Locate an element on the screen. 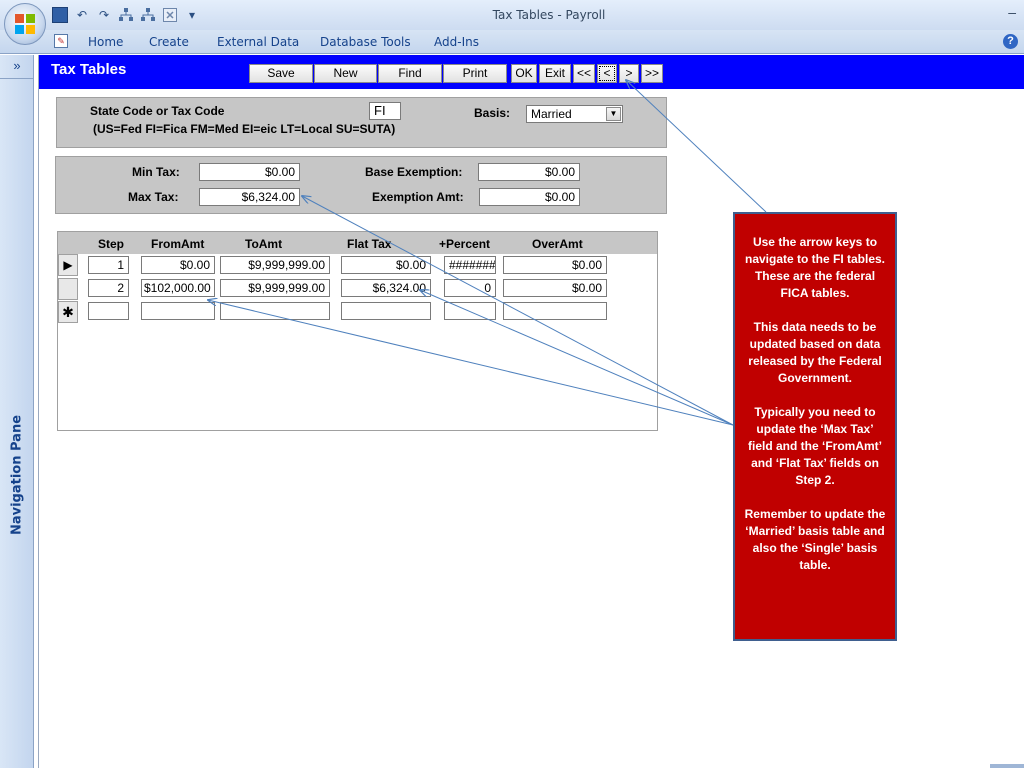 This screenshot has width=1024, height=768. basis-select-value: Married is located at coordinates (551, 114).